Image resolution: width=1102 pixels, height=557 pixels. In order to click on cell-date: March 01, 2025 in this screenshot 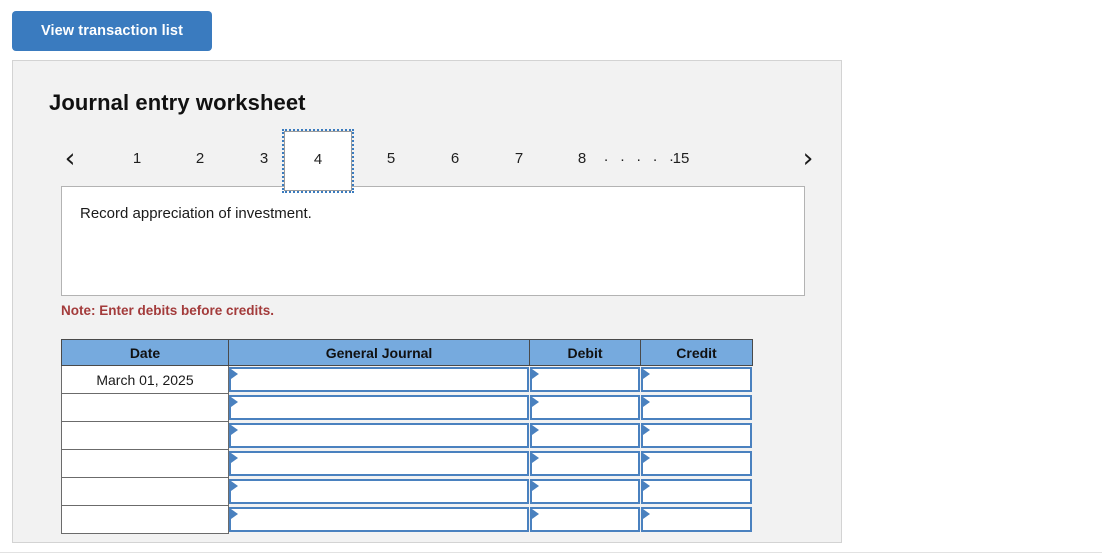, I will do `click(145, 379)`.